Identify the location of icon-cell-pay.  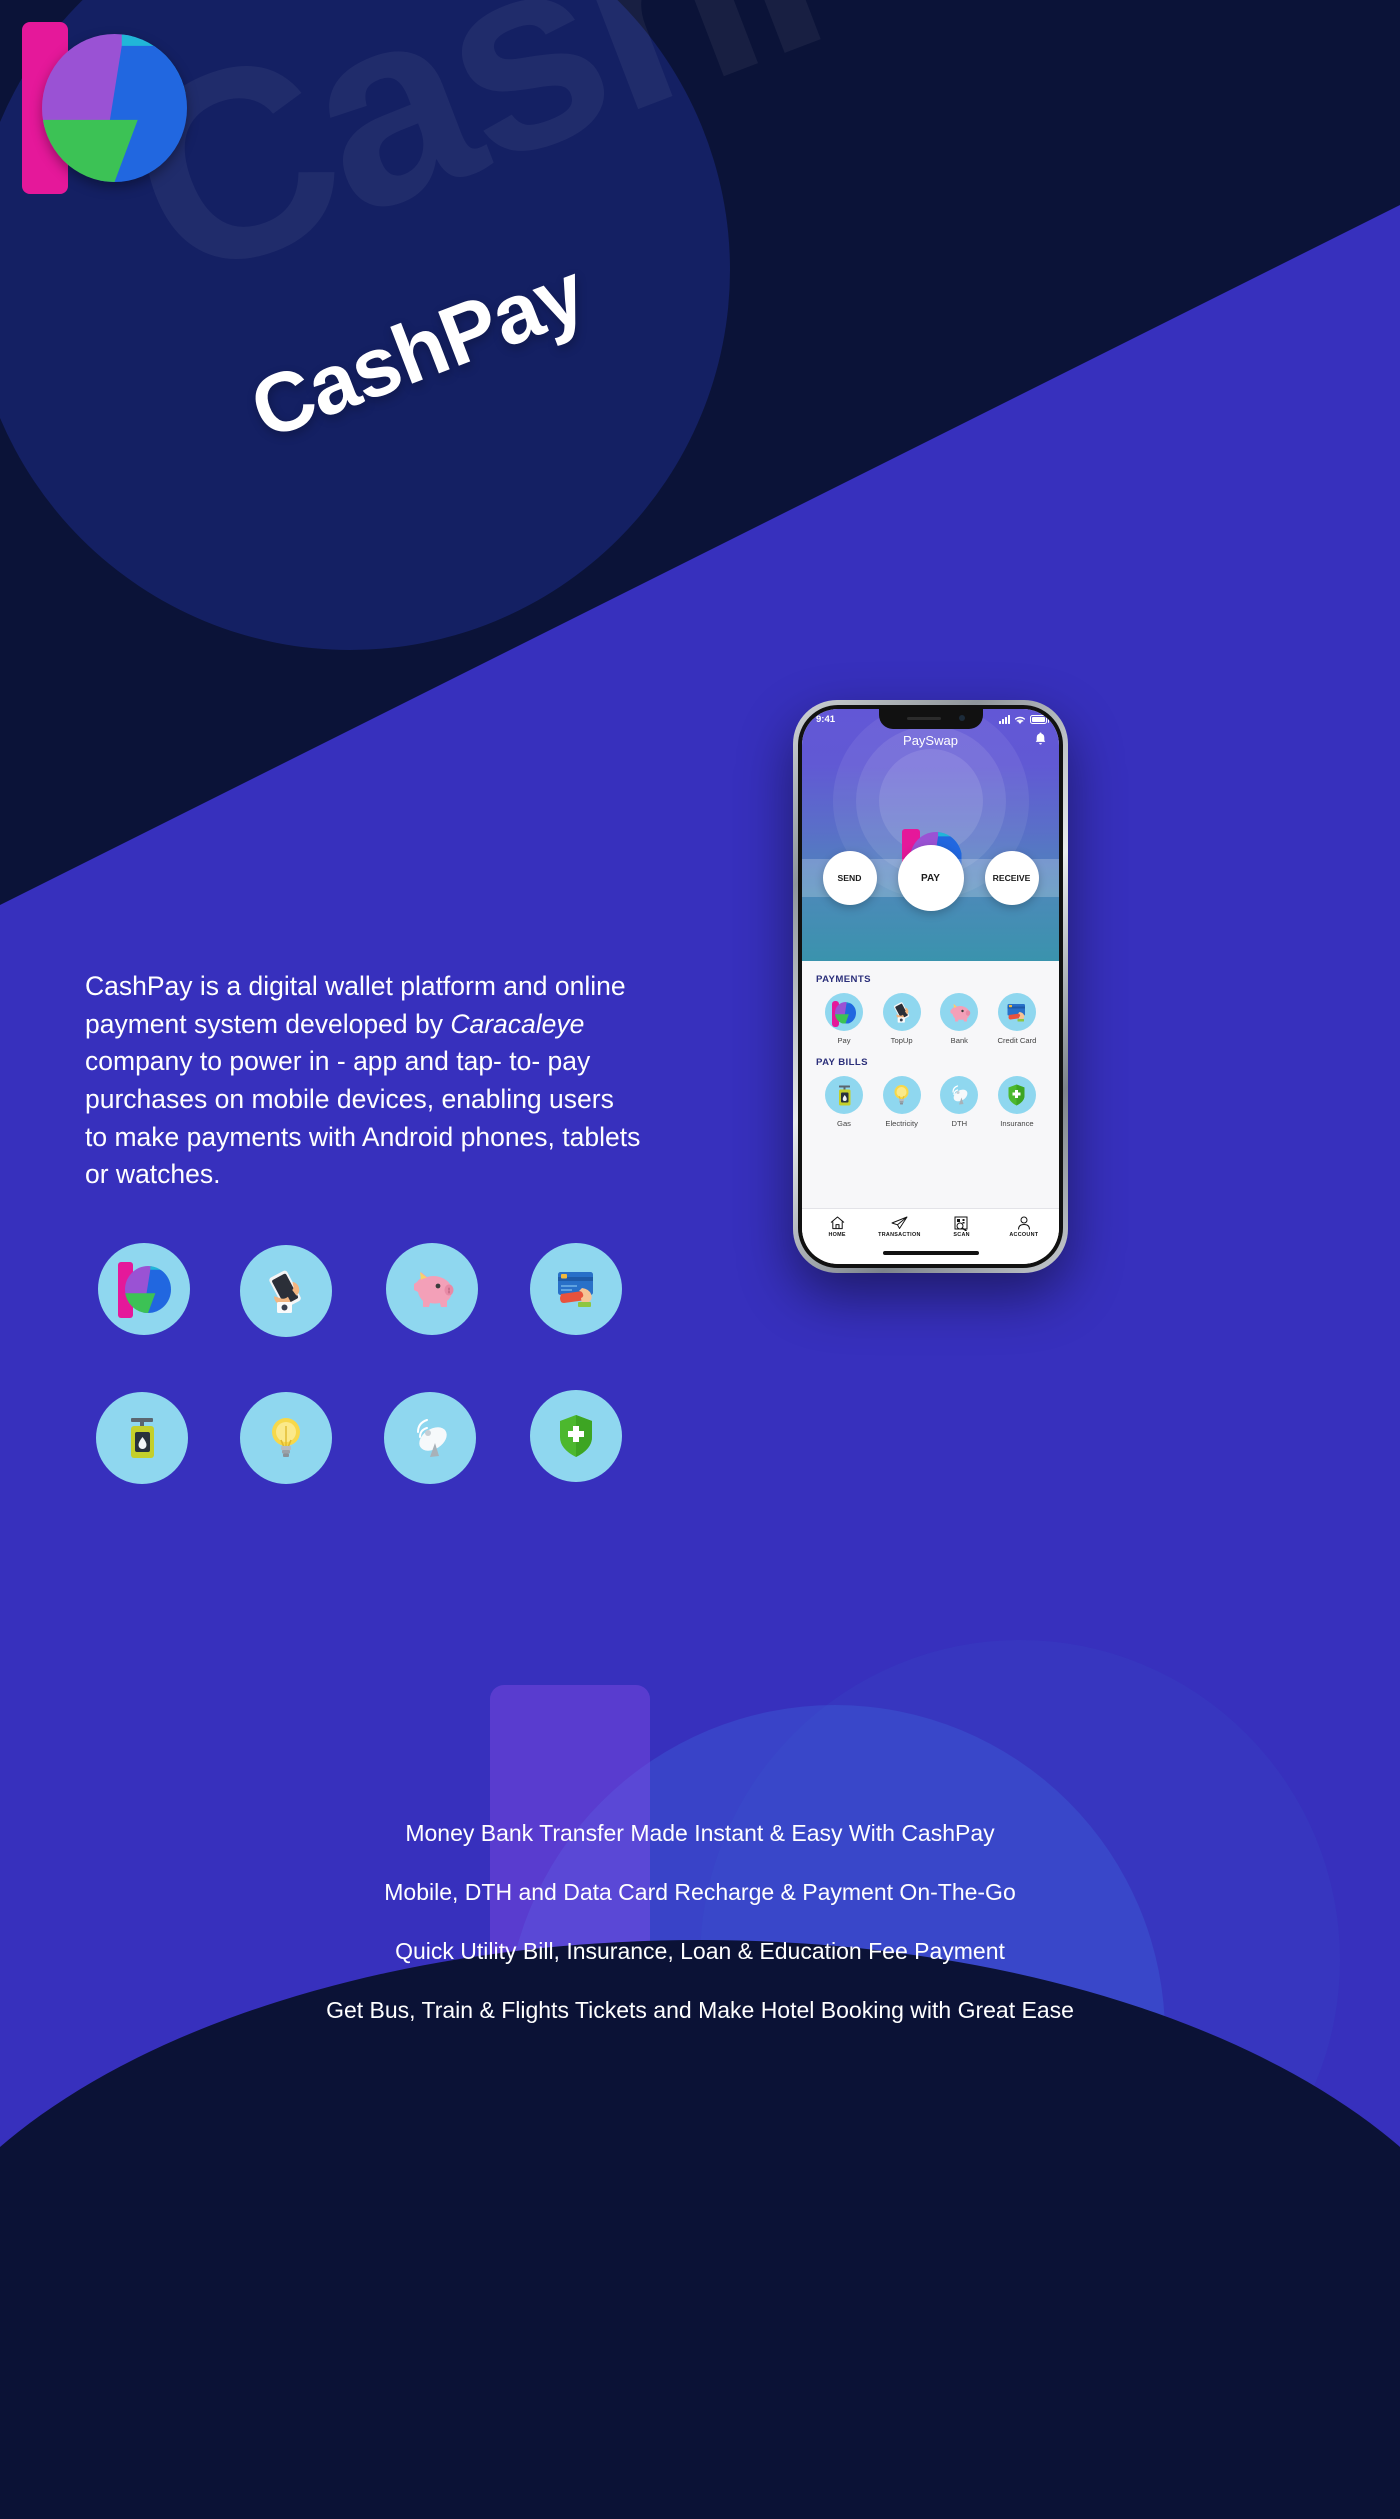
(144, 1289).